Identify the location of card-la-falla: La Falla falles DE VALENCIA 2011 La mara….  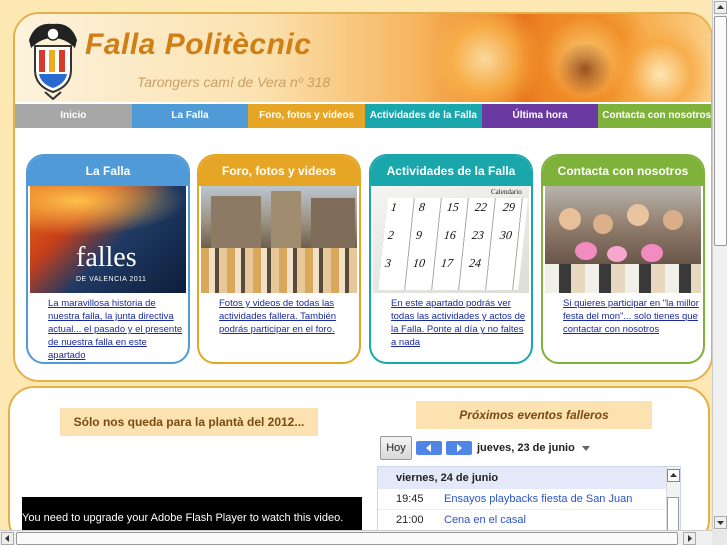
(108, 259).